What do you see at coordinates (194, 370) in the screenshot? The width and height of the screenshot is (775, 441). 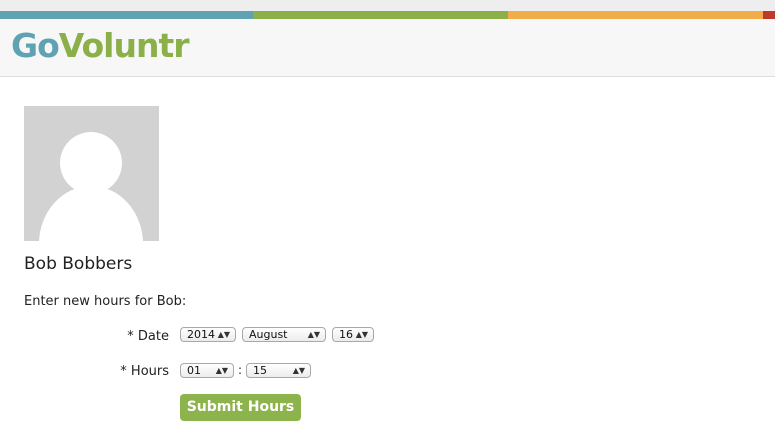 I see `hours-select-value: 01` at bounding box center [194, 370].